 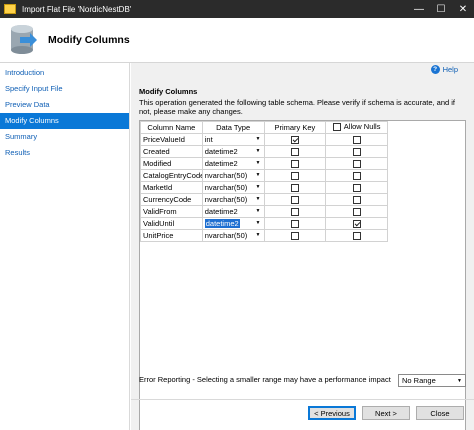 What do you see at coordinates (77, 9) in the screenshot?
I see `window-title: Import Flat File 'NordicNestDB'` at bounding box center [77, 9].